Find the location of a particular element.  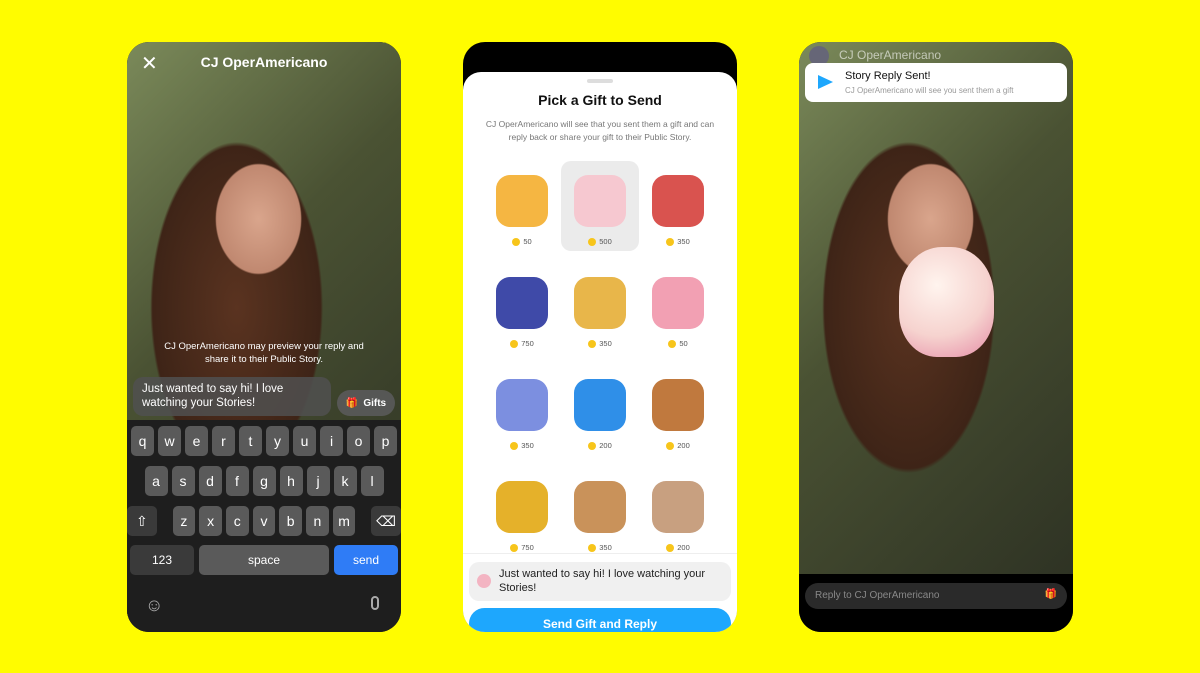

gifts-label: Gifts is located at coordinates (375, 403).